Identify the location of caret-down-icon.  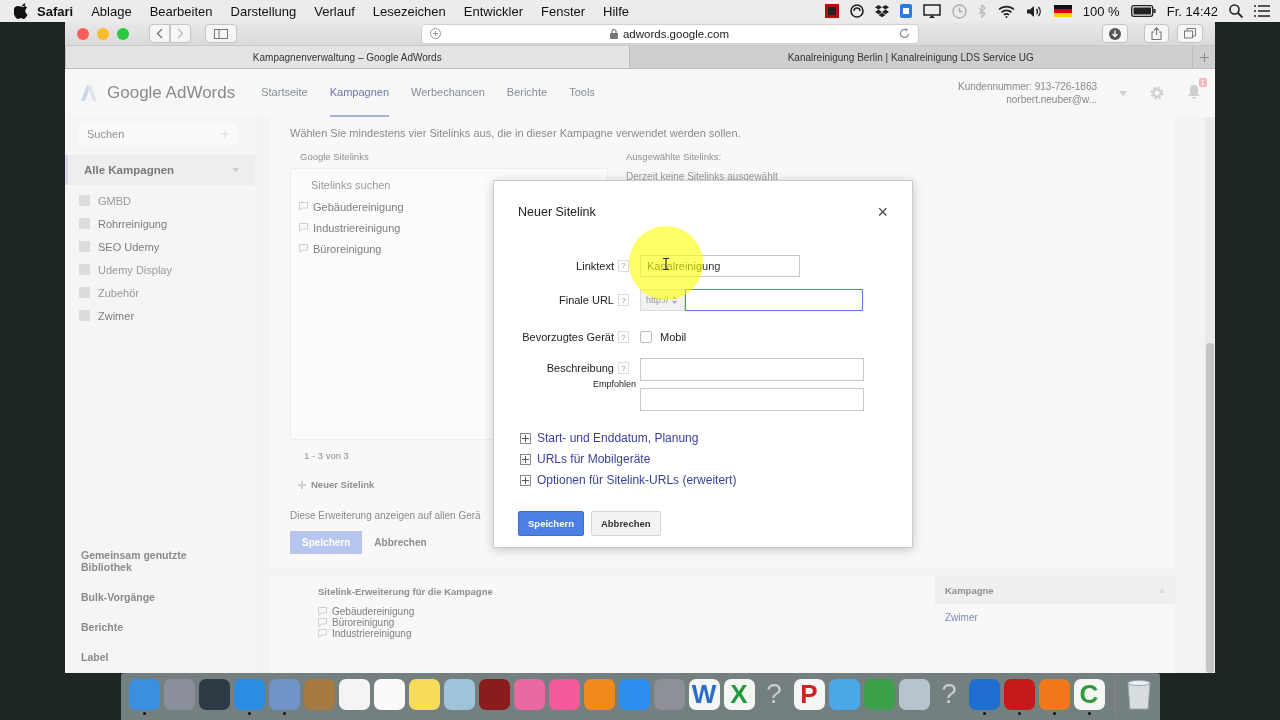
(1123, 93).